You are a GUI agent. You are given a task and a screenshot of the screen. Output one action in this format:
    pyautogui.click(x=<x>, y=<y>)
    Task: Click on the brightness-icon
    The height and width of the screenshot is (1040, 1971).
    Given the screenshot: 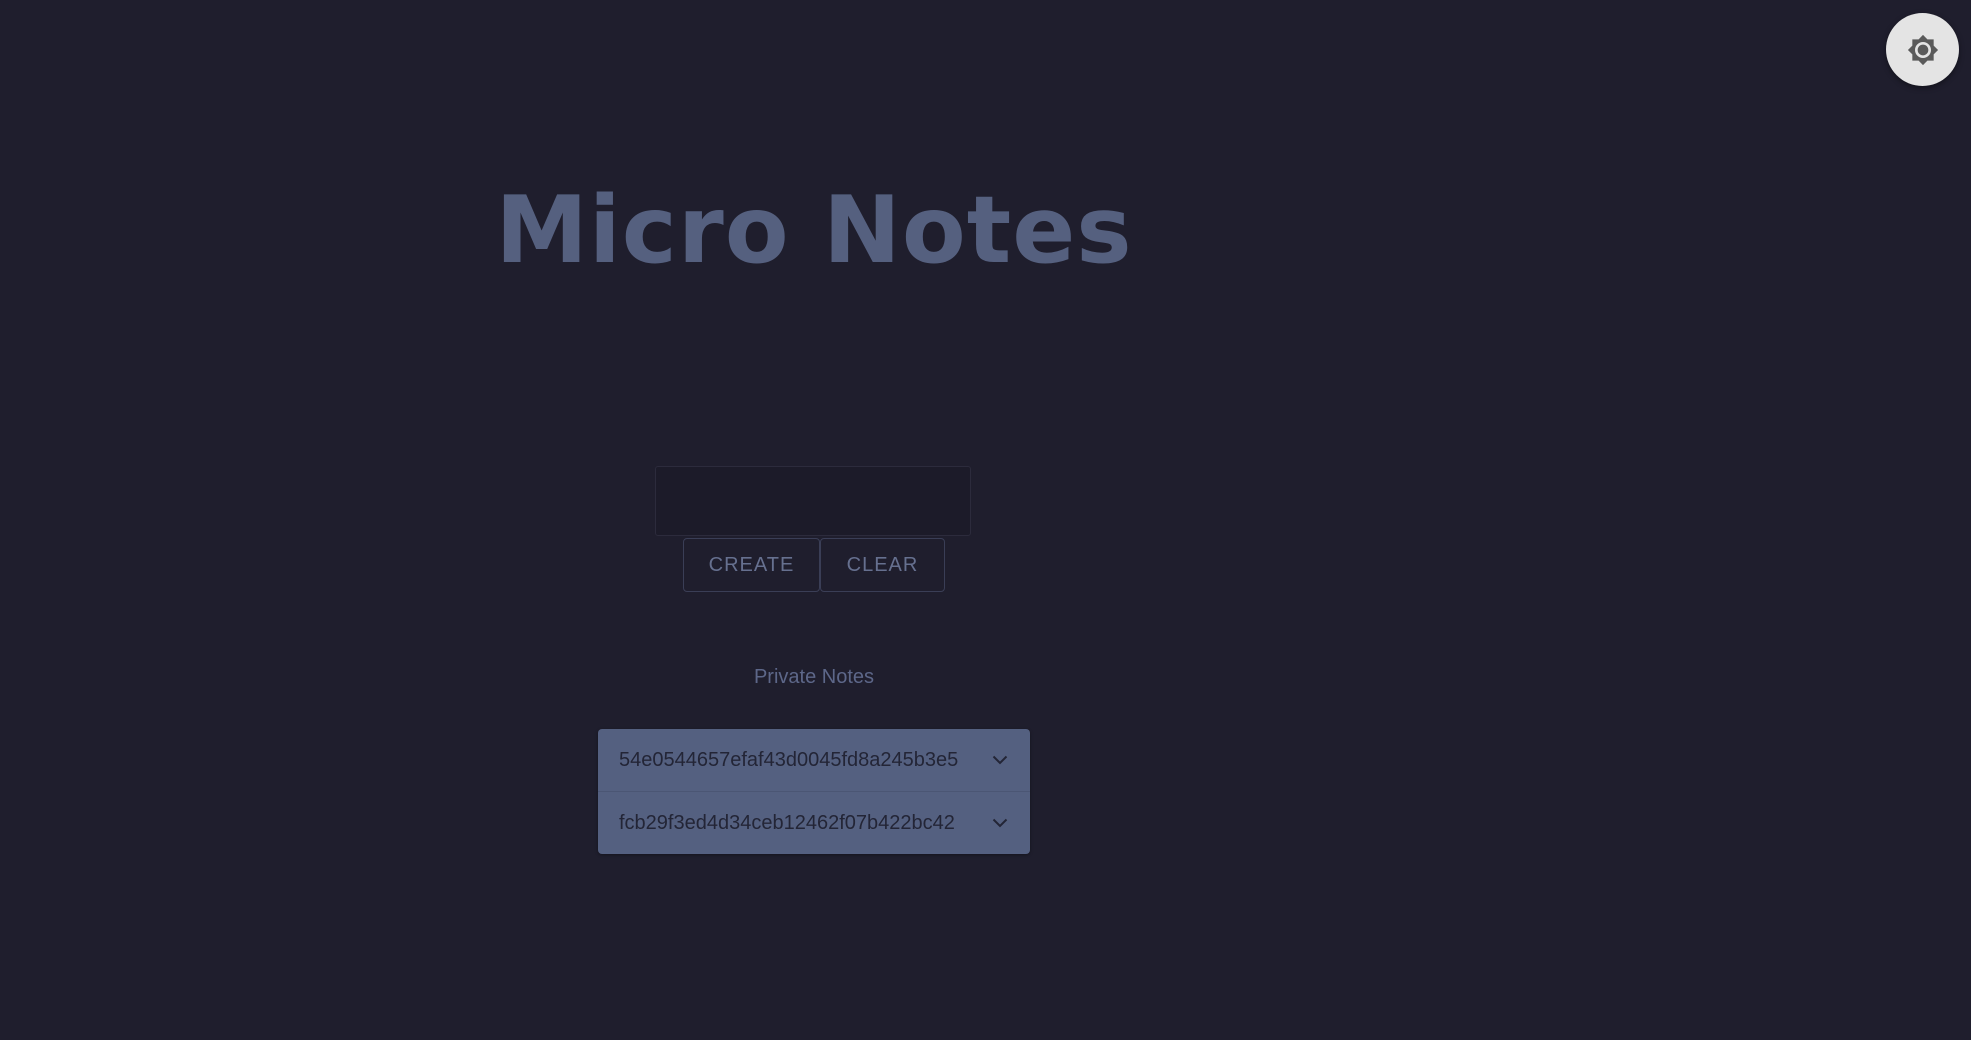 What is the action you would take?
    pyautogui.click(x=1922, y=49)
    